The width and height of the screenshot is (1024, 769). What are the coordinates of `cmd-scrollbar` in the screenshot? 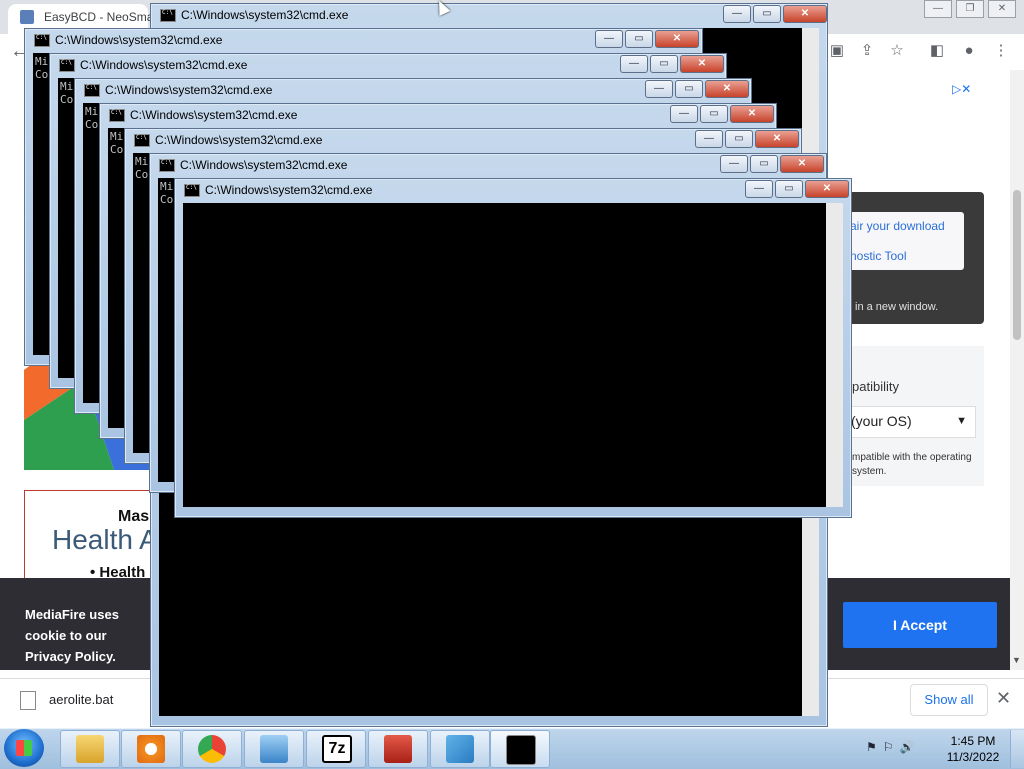 It's located at (834, 355).